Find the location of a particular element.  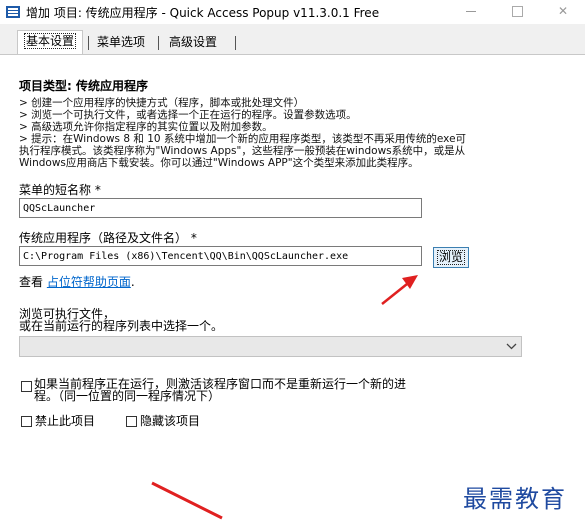

tab-basic-settings: 基本设置 is located at coordinates (50, 42).